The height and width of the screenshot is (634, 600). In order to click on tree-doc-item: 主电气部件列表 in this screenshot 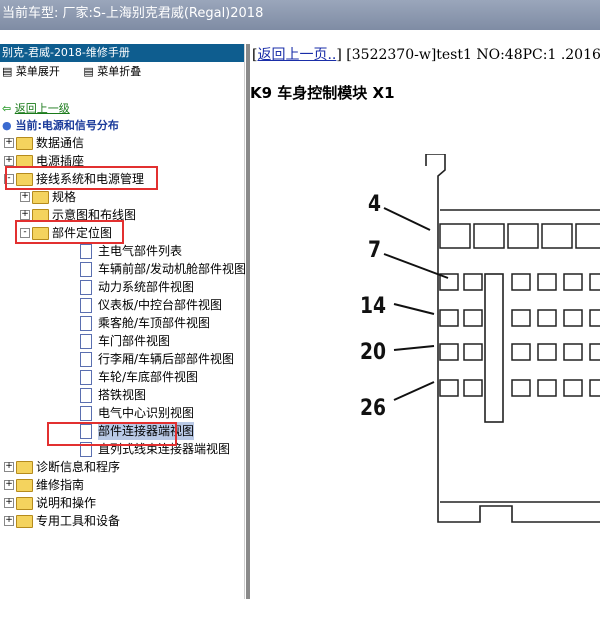, I will do `click(122, 251)`.